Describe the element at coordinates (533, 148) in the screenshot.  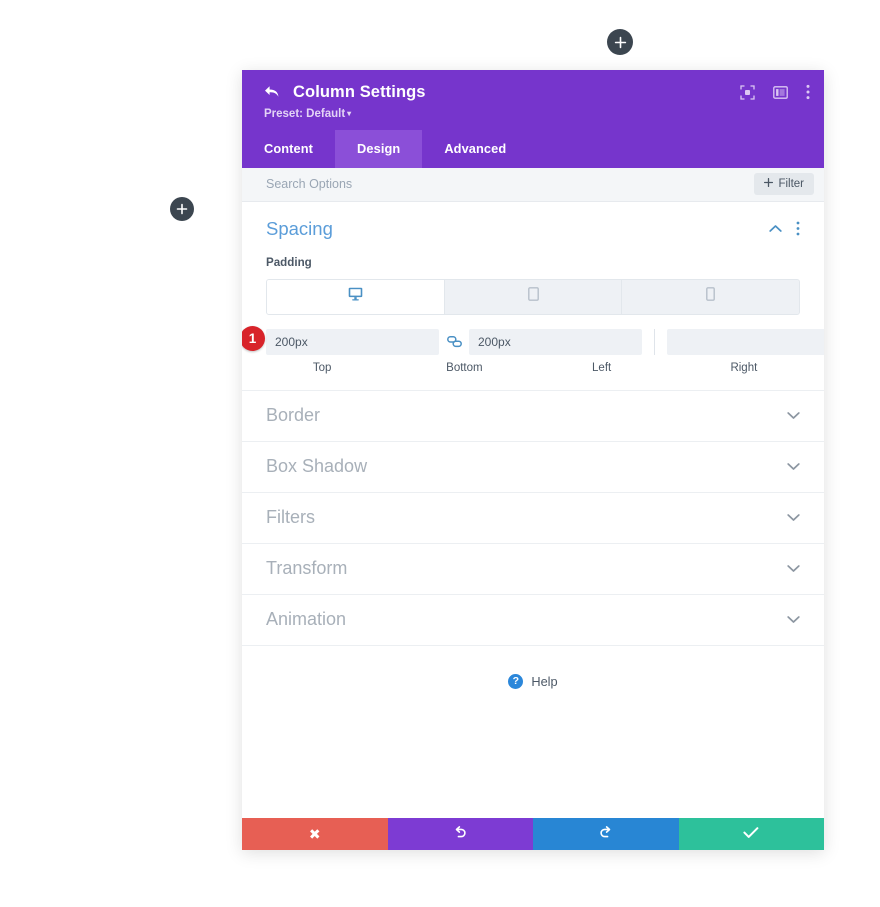
I see `panel-tabs: Content Design Advanced` at that location.